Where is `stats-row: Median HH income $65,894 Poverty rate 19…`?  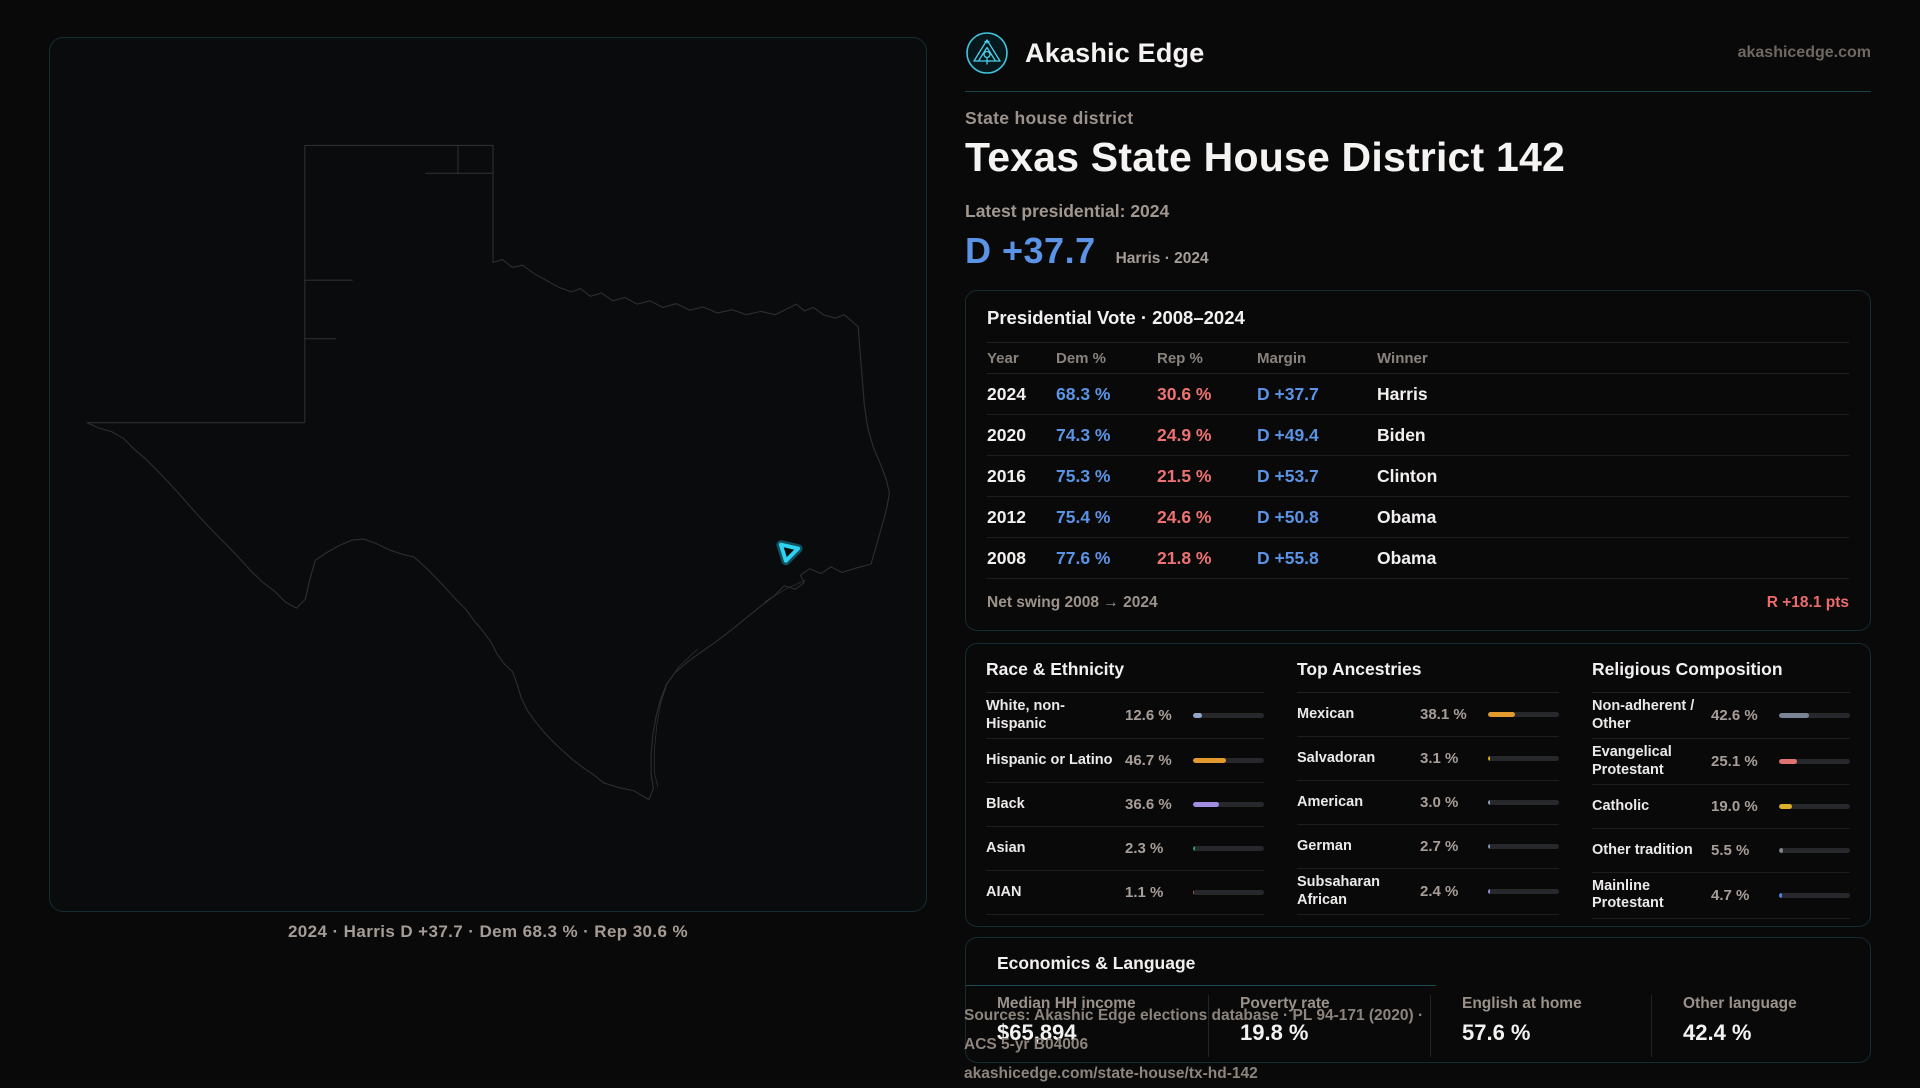
stats-row: Median HH income $65,894 Poverty rate 19… is located at coordinates (1418, 1026).